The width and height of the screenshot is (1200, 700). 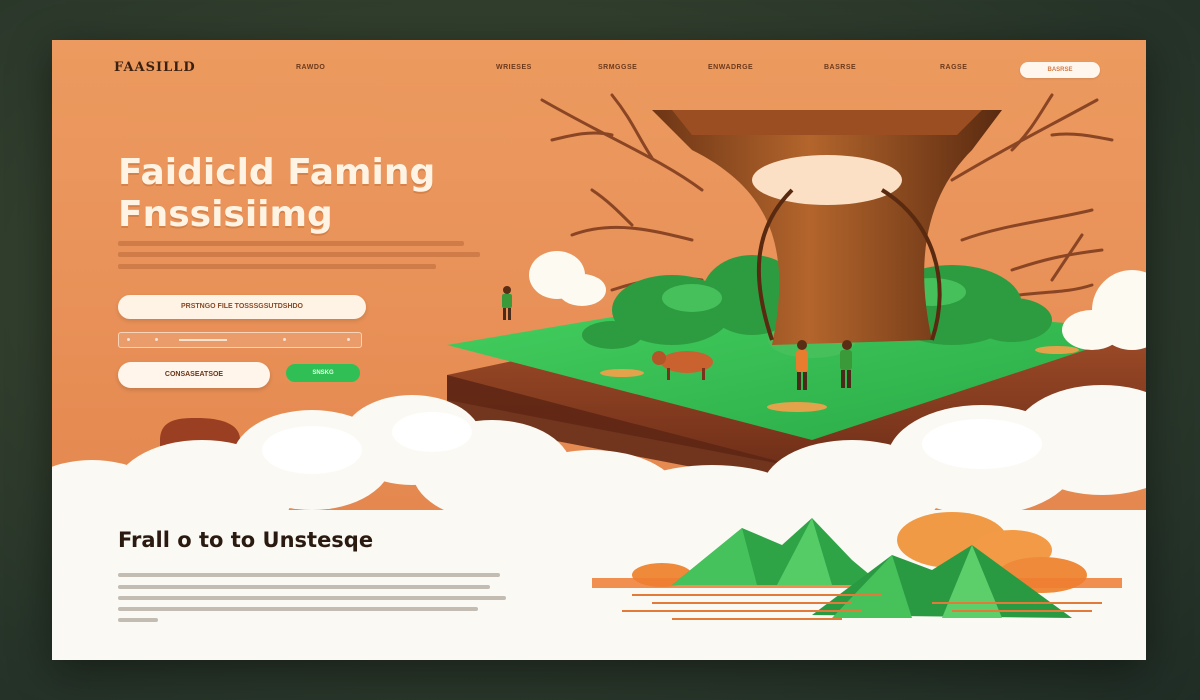 What do you see at coordinates (857, 566) in the screenshot?
I see `mountain-illustration` at bounding box center [857, 566].